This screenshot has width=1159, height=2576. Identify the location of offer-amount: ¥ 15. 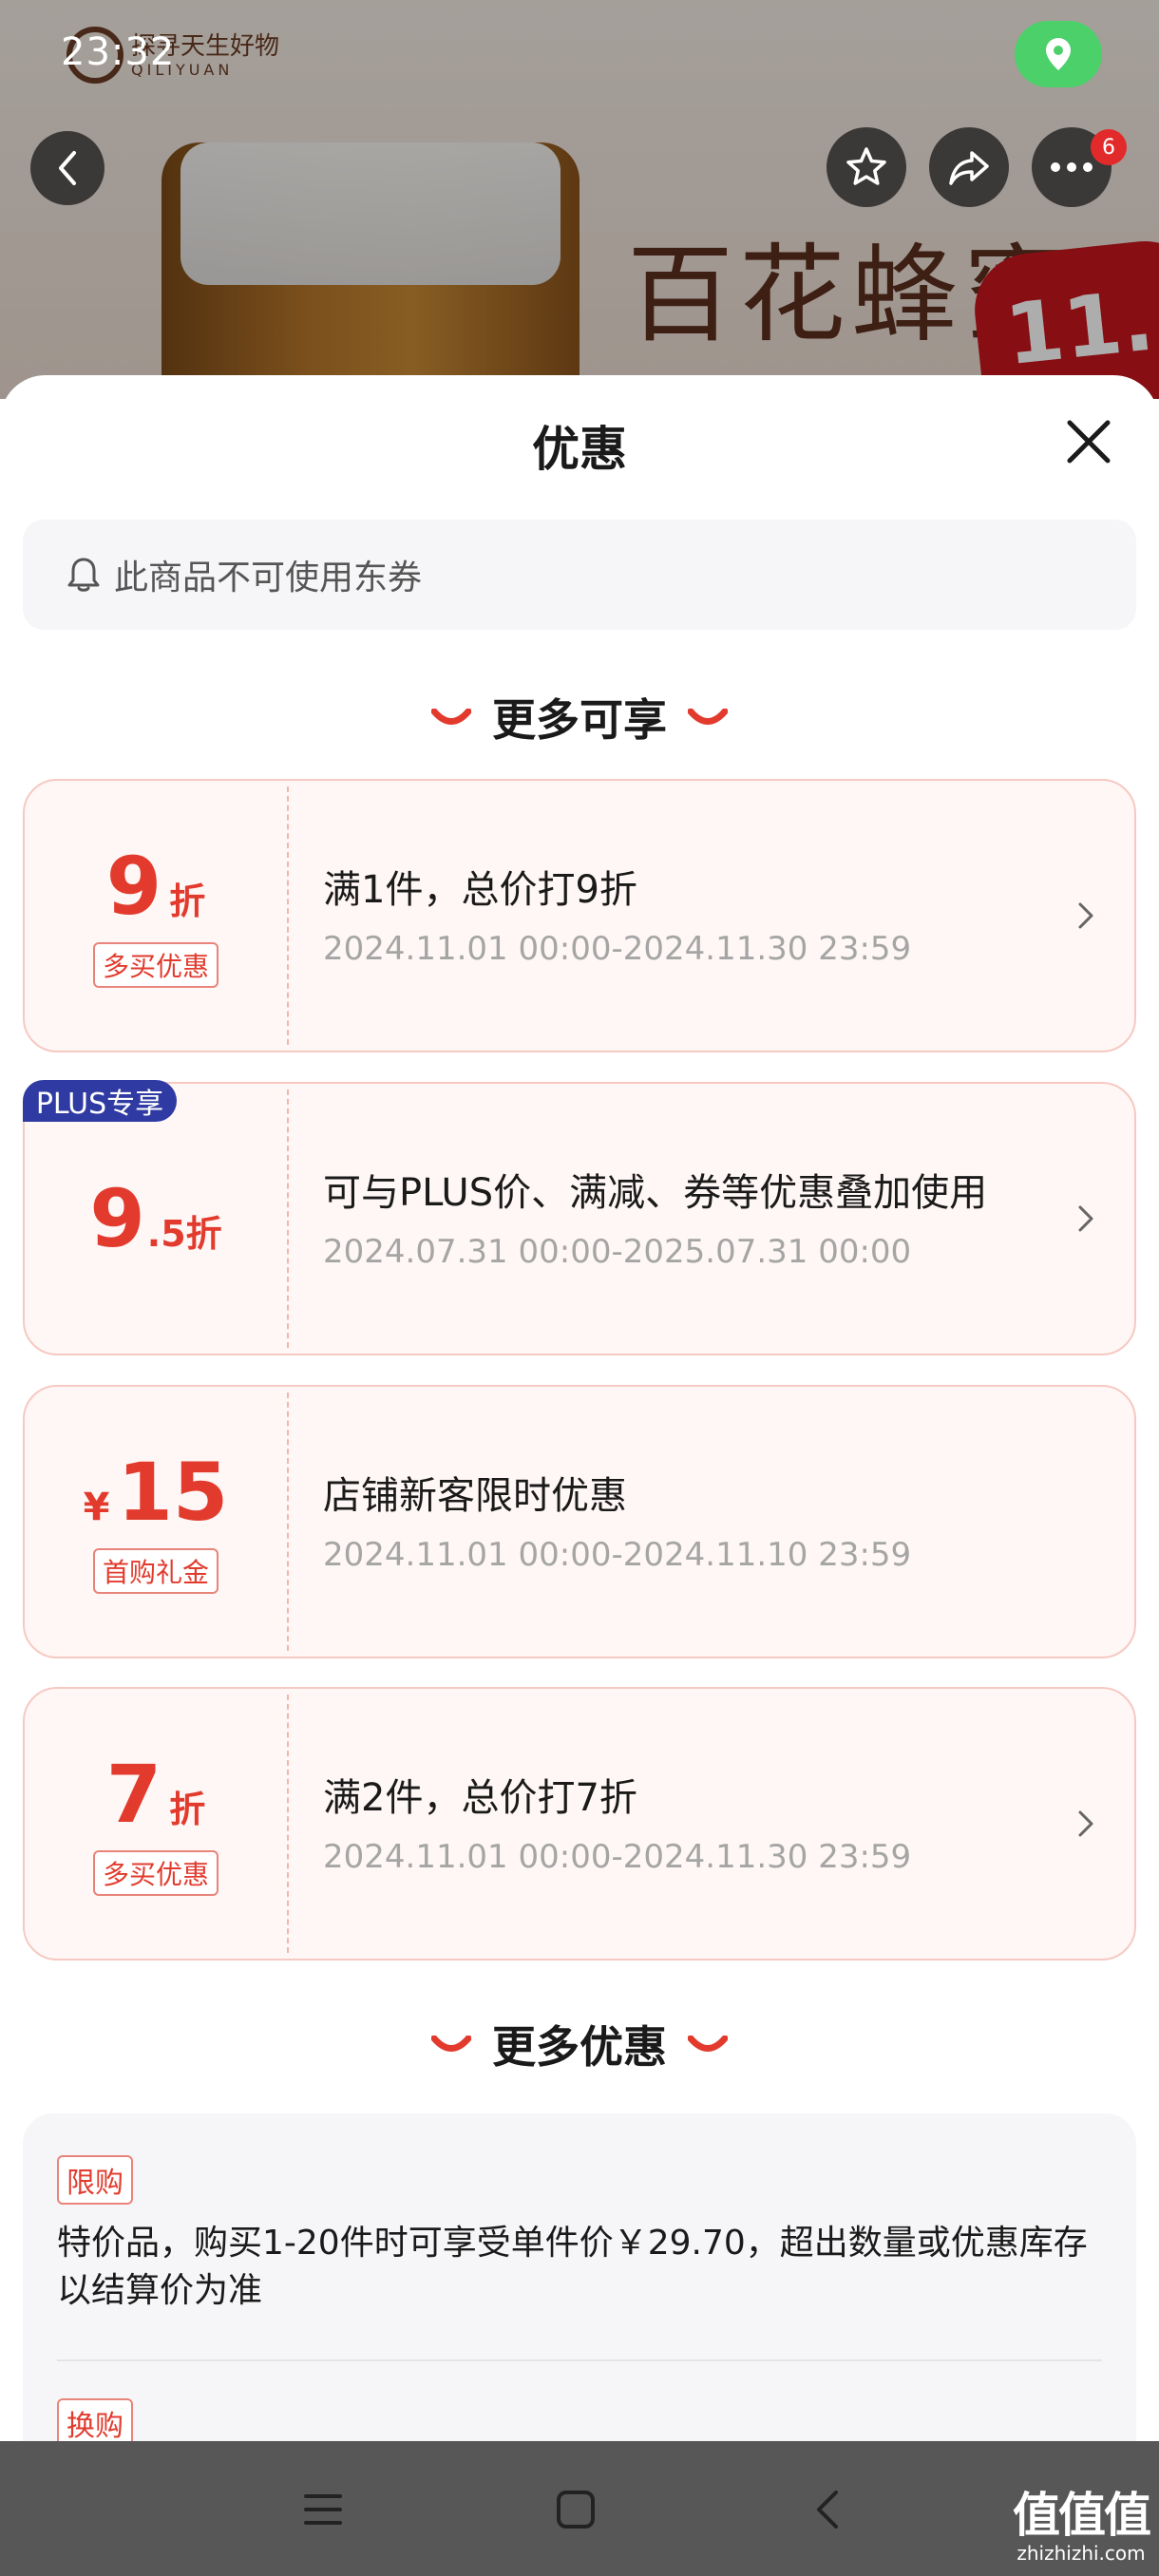
(156, 1492).